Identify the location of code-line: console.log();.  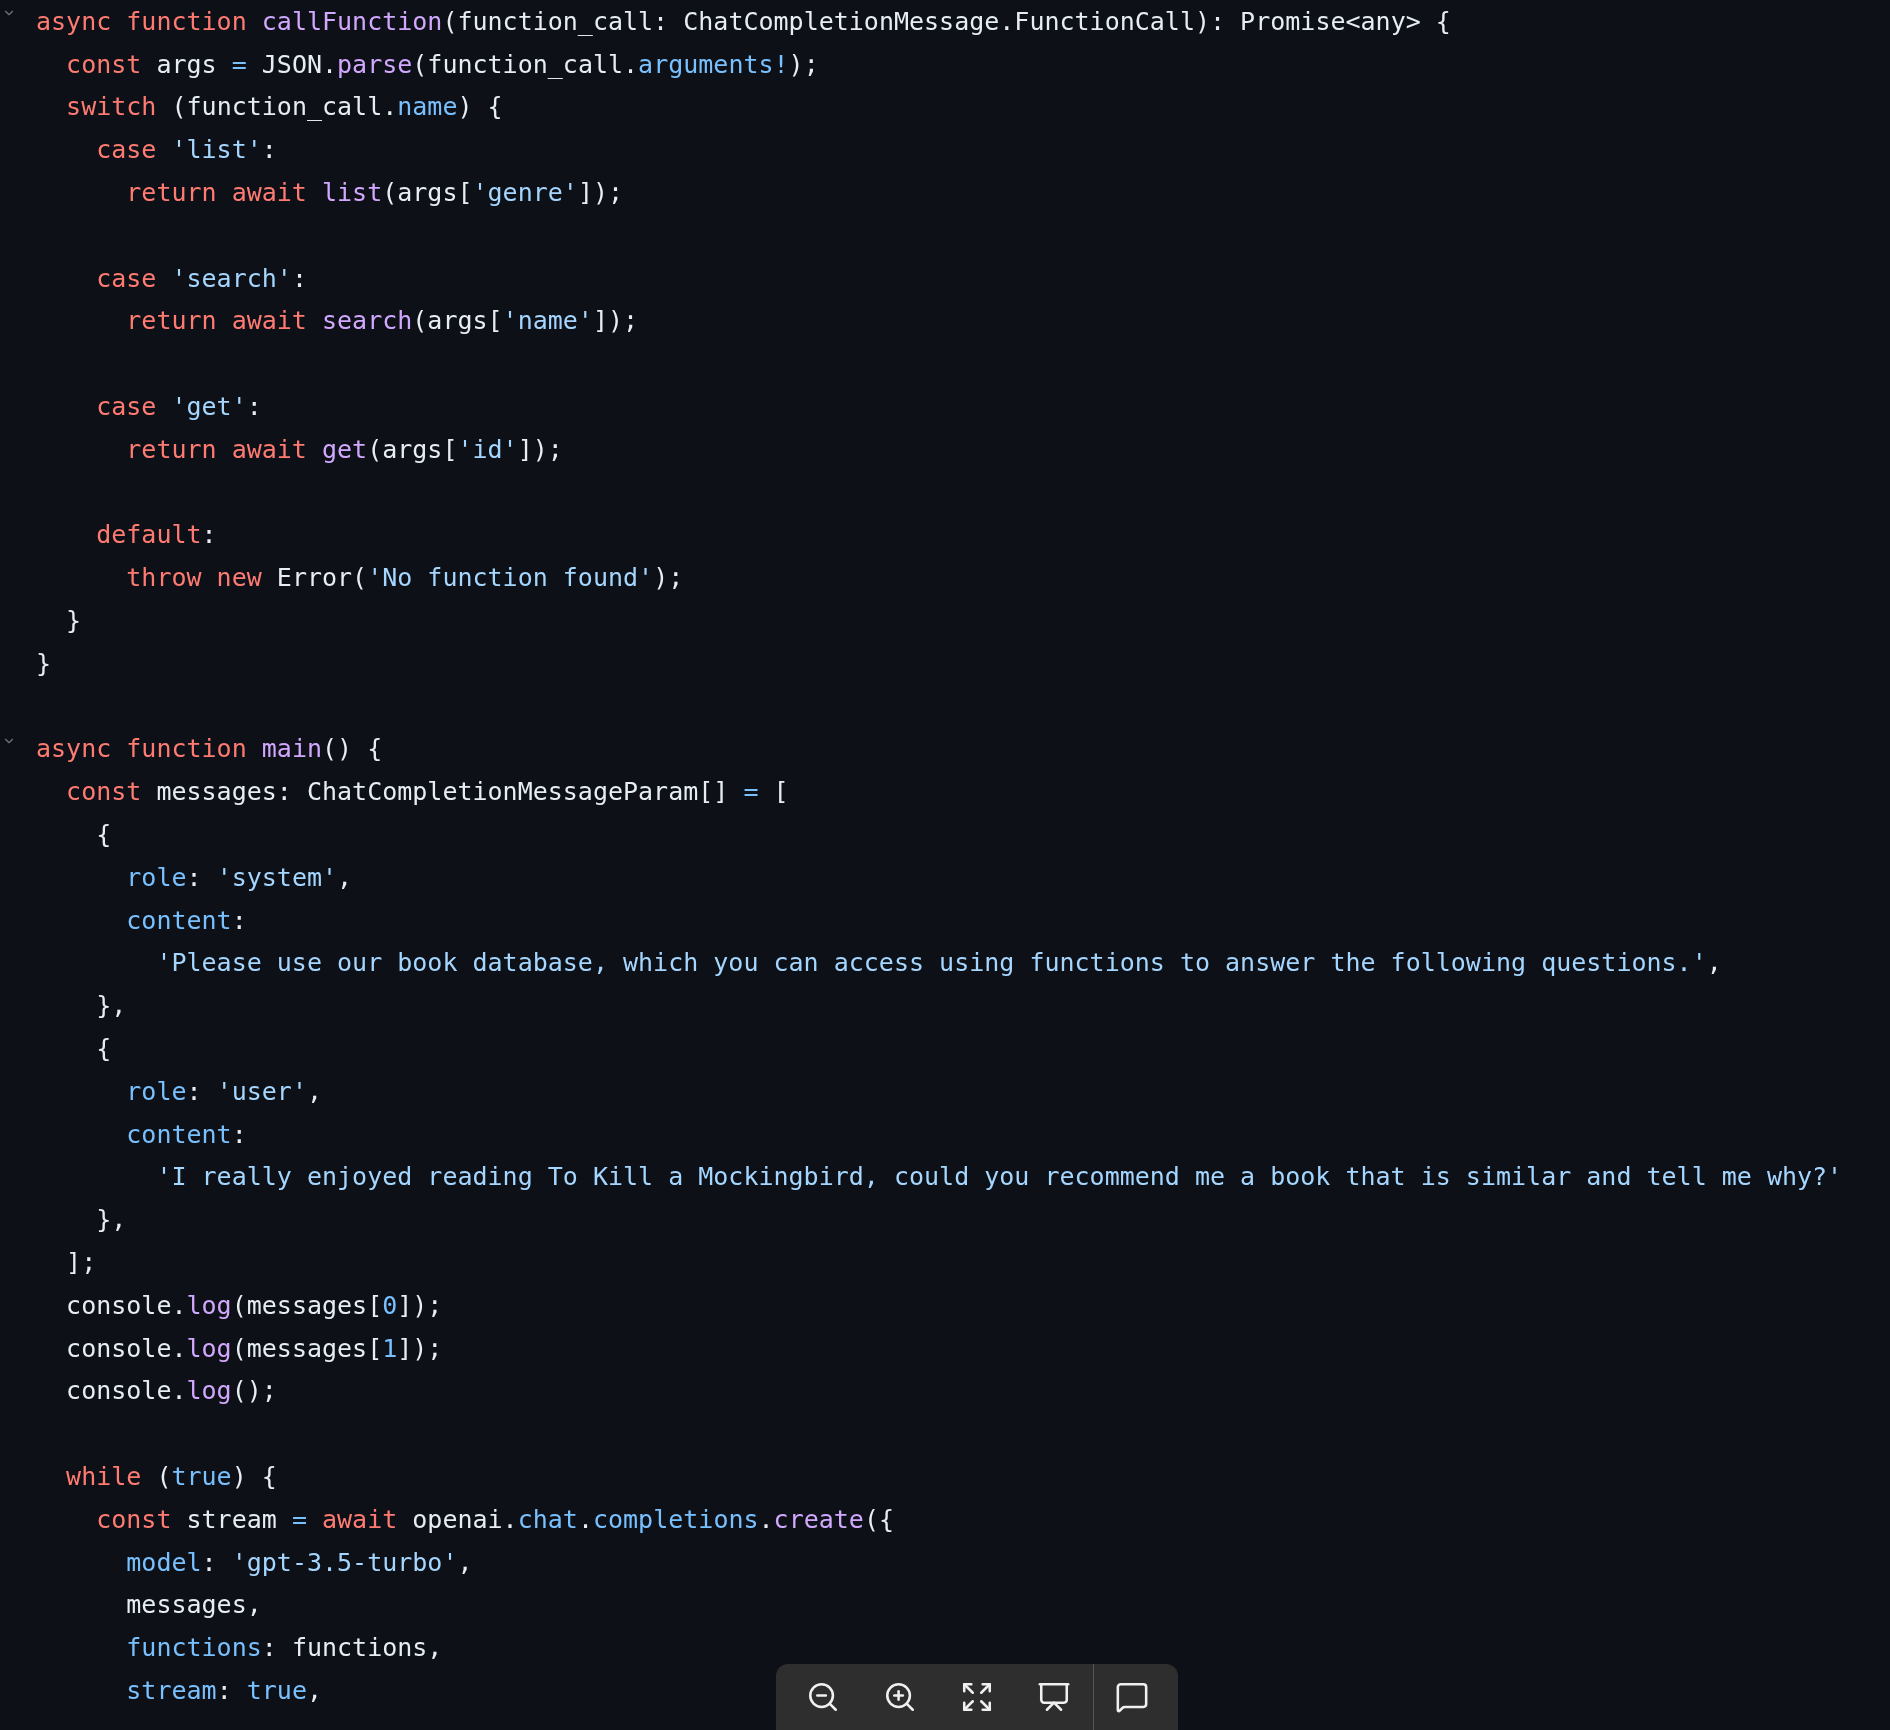
(171, 1391).